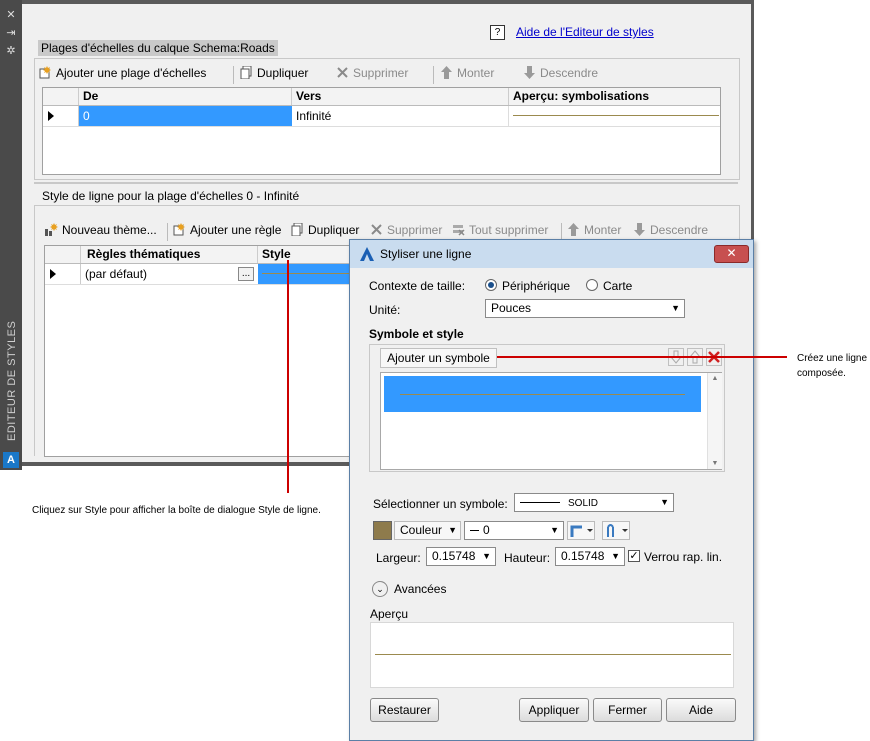 Image resolution: width=870 pixels, height=741 pixels. Describe the element at coordinates (385, 310) in the screenshot. I see `unit-label: Unité:` at that location.